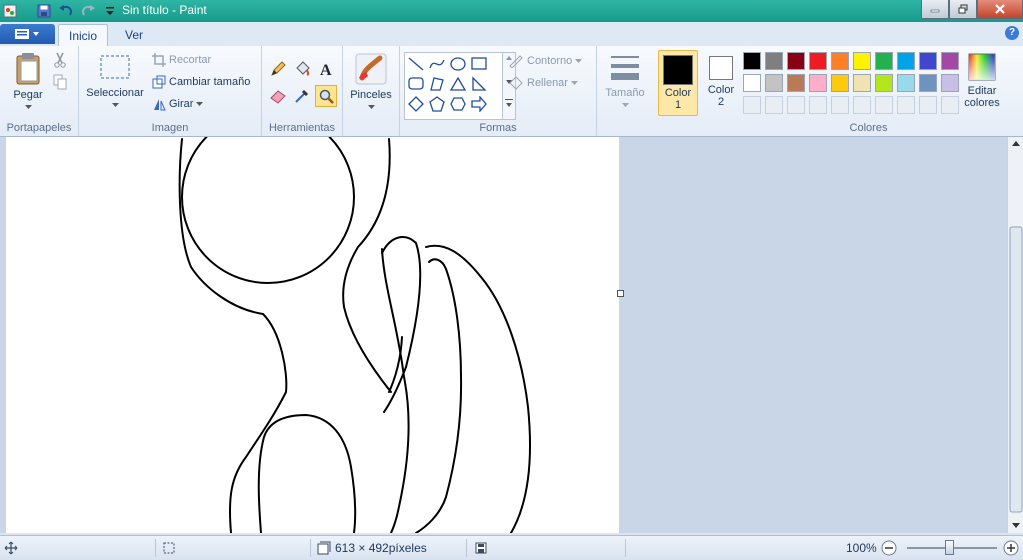  Describe the element at coordinates (302, 96) in the screenshot. I see `color-picker-tool` at that location.